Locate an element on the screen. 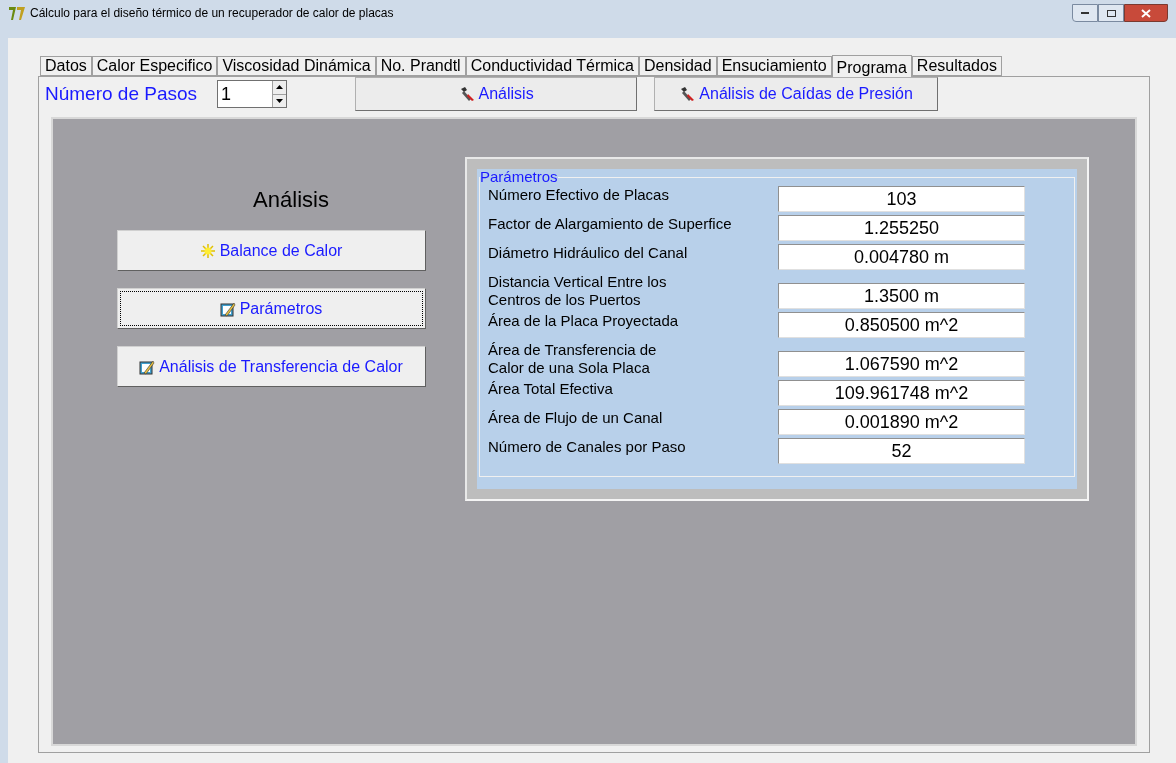 The width and height of the screenshot is (1176, 763). tab: Datos is located at coordinates (66, 66).